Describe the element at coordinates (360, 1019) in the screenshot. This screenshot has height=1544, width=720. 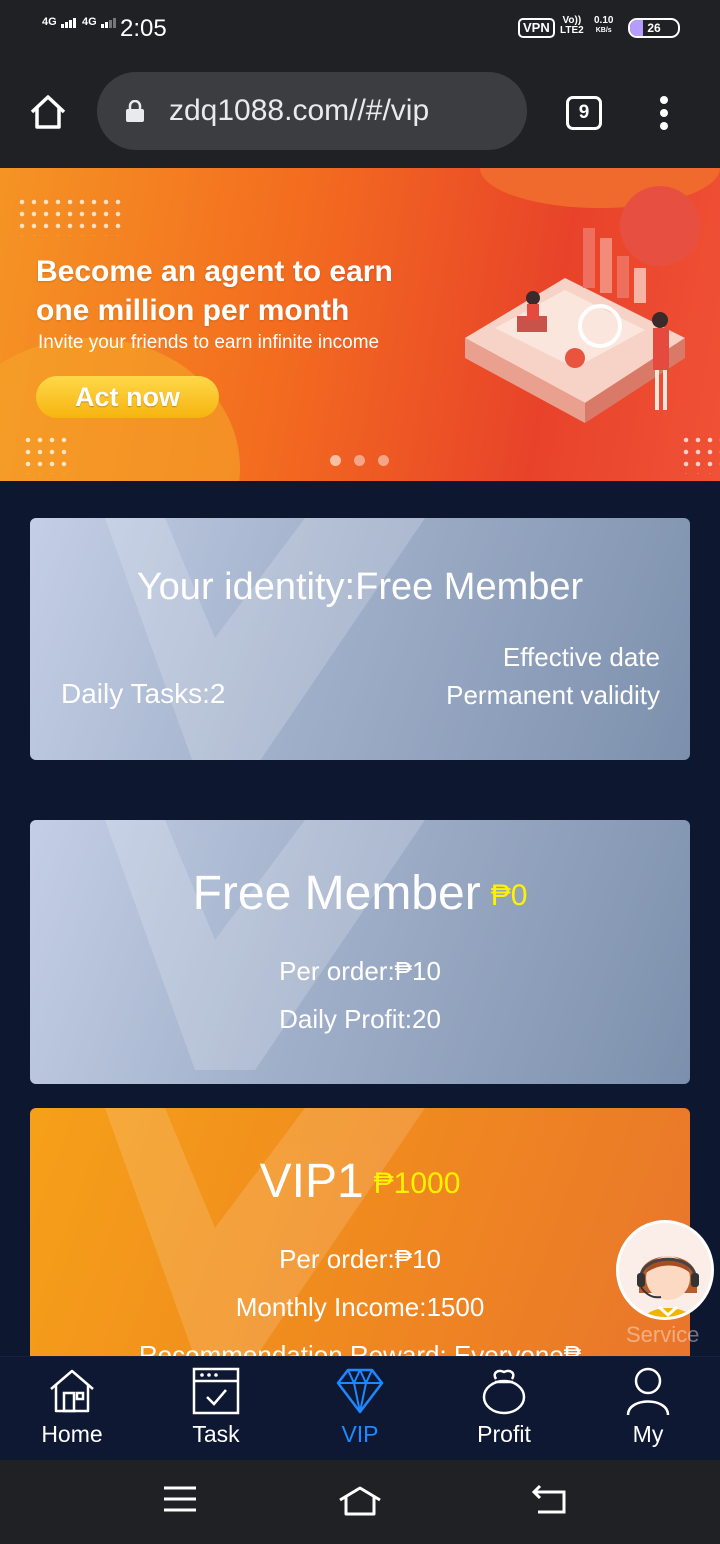
I see `daily-profit: Daily Profit:20` at that location.